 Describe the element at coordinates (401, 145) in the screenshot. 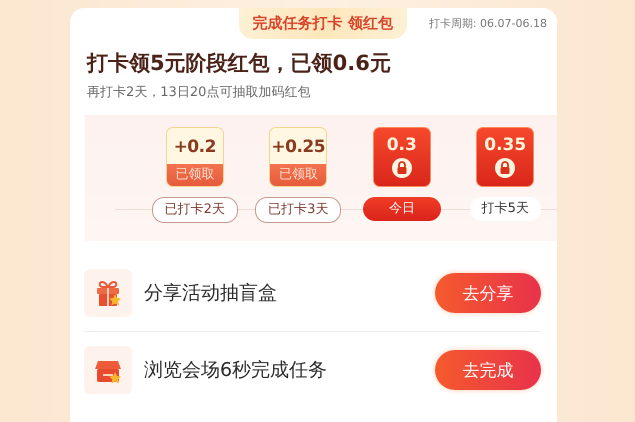

I see `envelope-amount: 0.3` at that location.